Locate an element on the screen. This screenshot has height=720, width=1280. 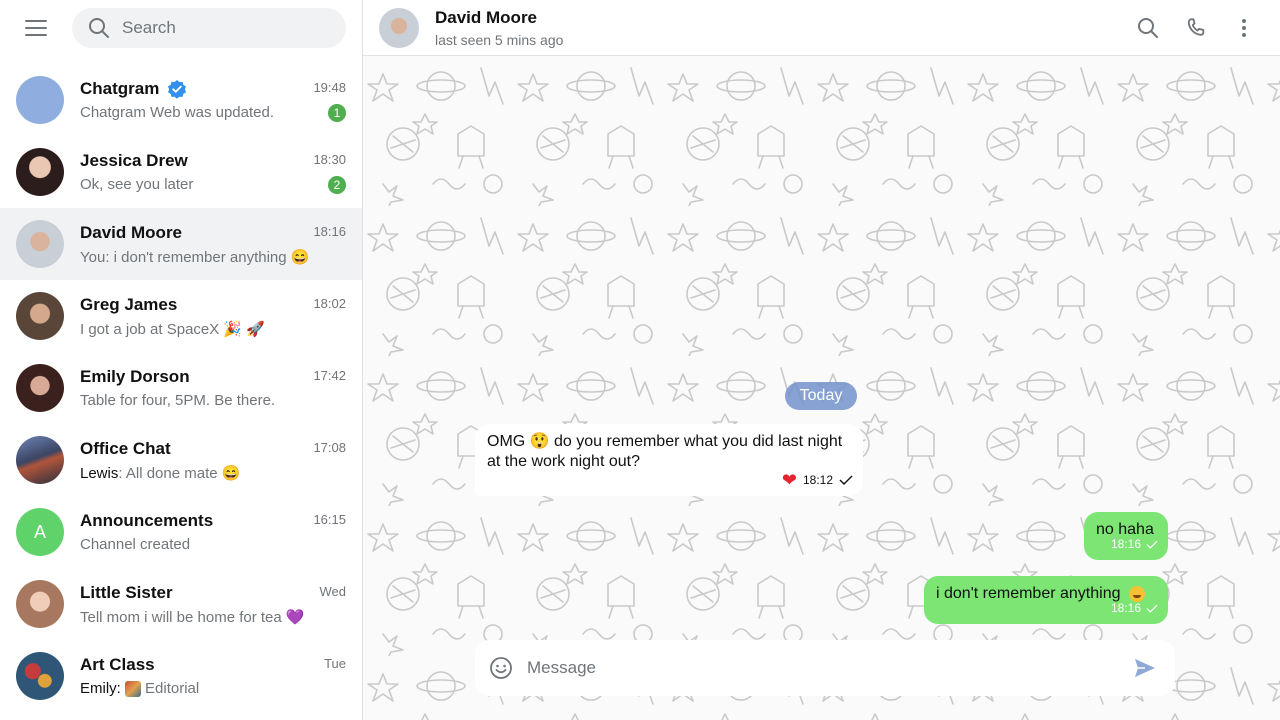
chat-header: David Moore last seen 5 mins ago is located at coordinates (821, 28).